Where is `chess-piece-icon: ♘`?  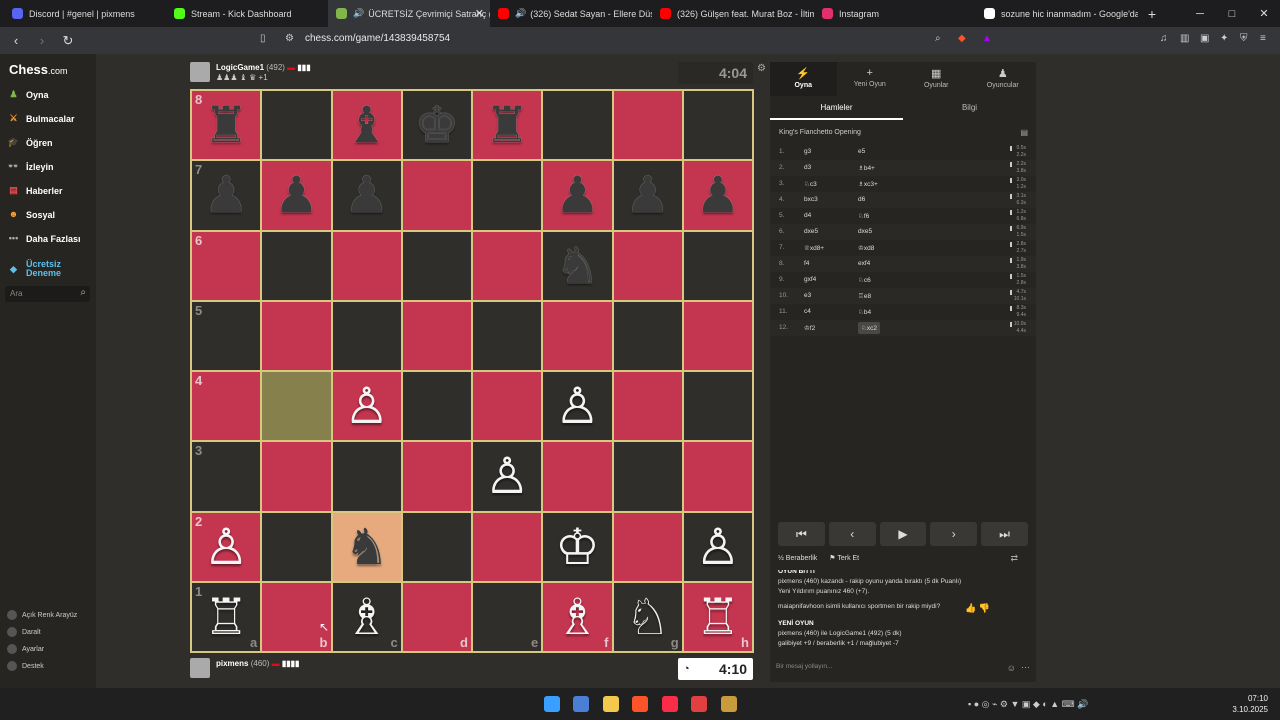 chess-piece-icon: ♘ is located at coordinates (647, 617).